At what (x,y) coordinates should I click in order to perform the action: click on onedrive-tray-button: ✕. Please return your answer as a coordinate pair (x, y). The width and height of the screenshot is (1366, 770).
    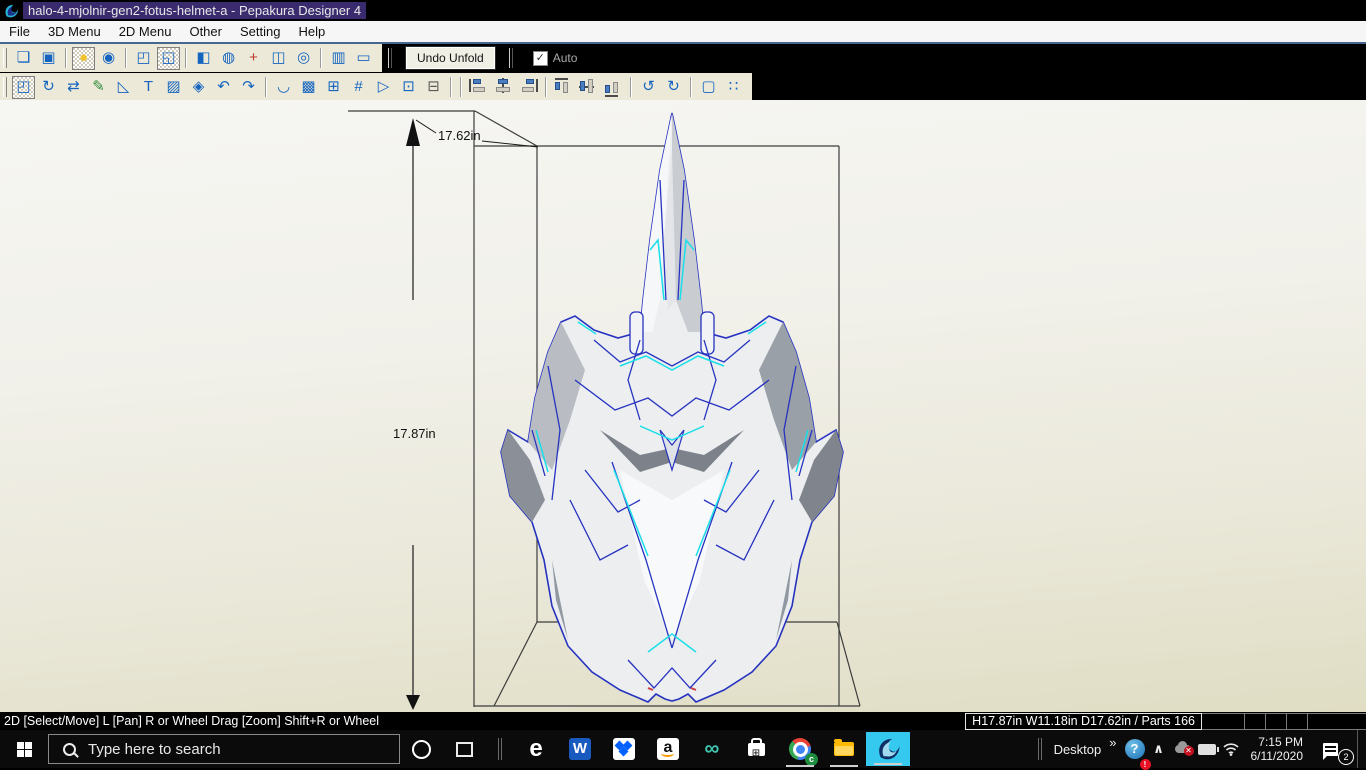
    Looking at the image, I should click on (1183, 749).